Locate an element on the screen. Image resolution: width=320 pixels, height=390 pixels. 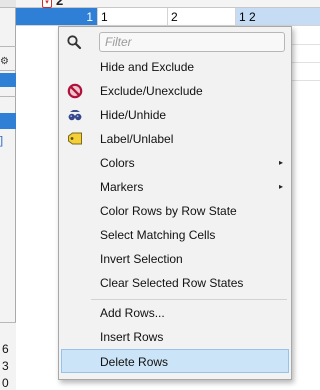
table-cell: 1 is located at coordinates (133, 17).